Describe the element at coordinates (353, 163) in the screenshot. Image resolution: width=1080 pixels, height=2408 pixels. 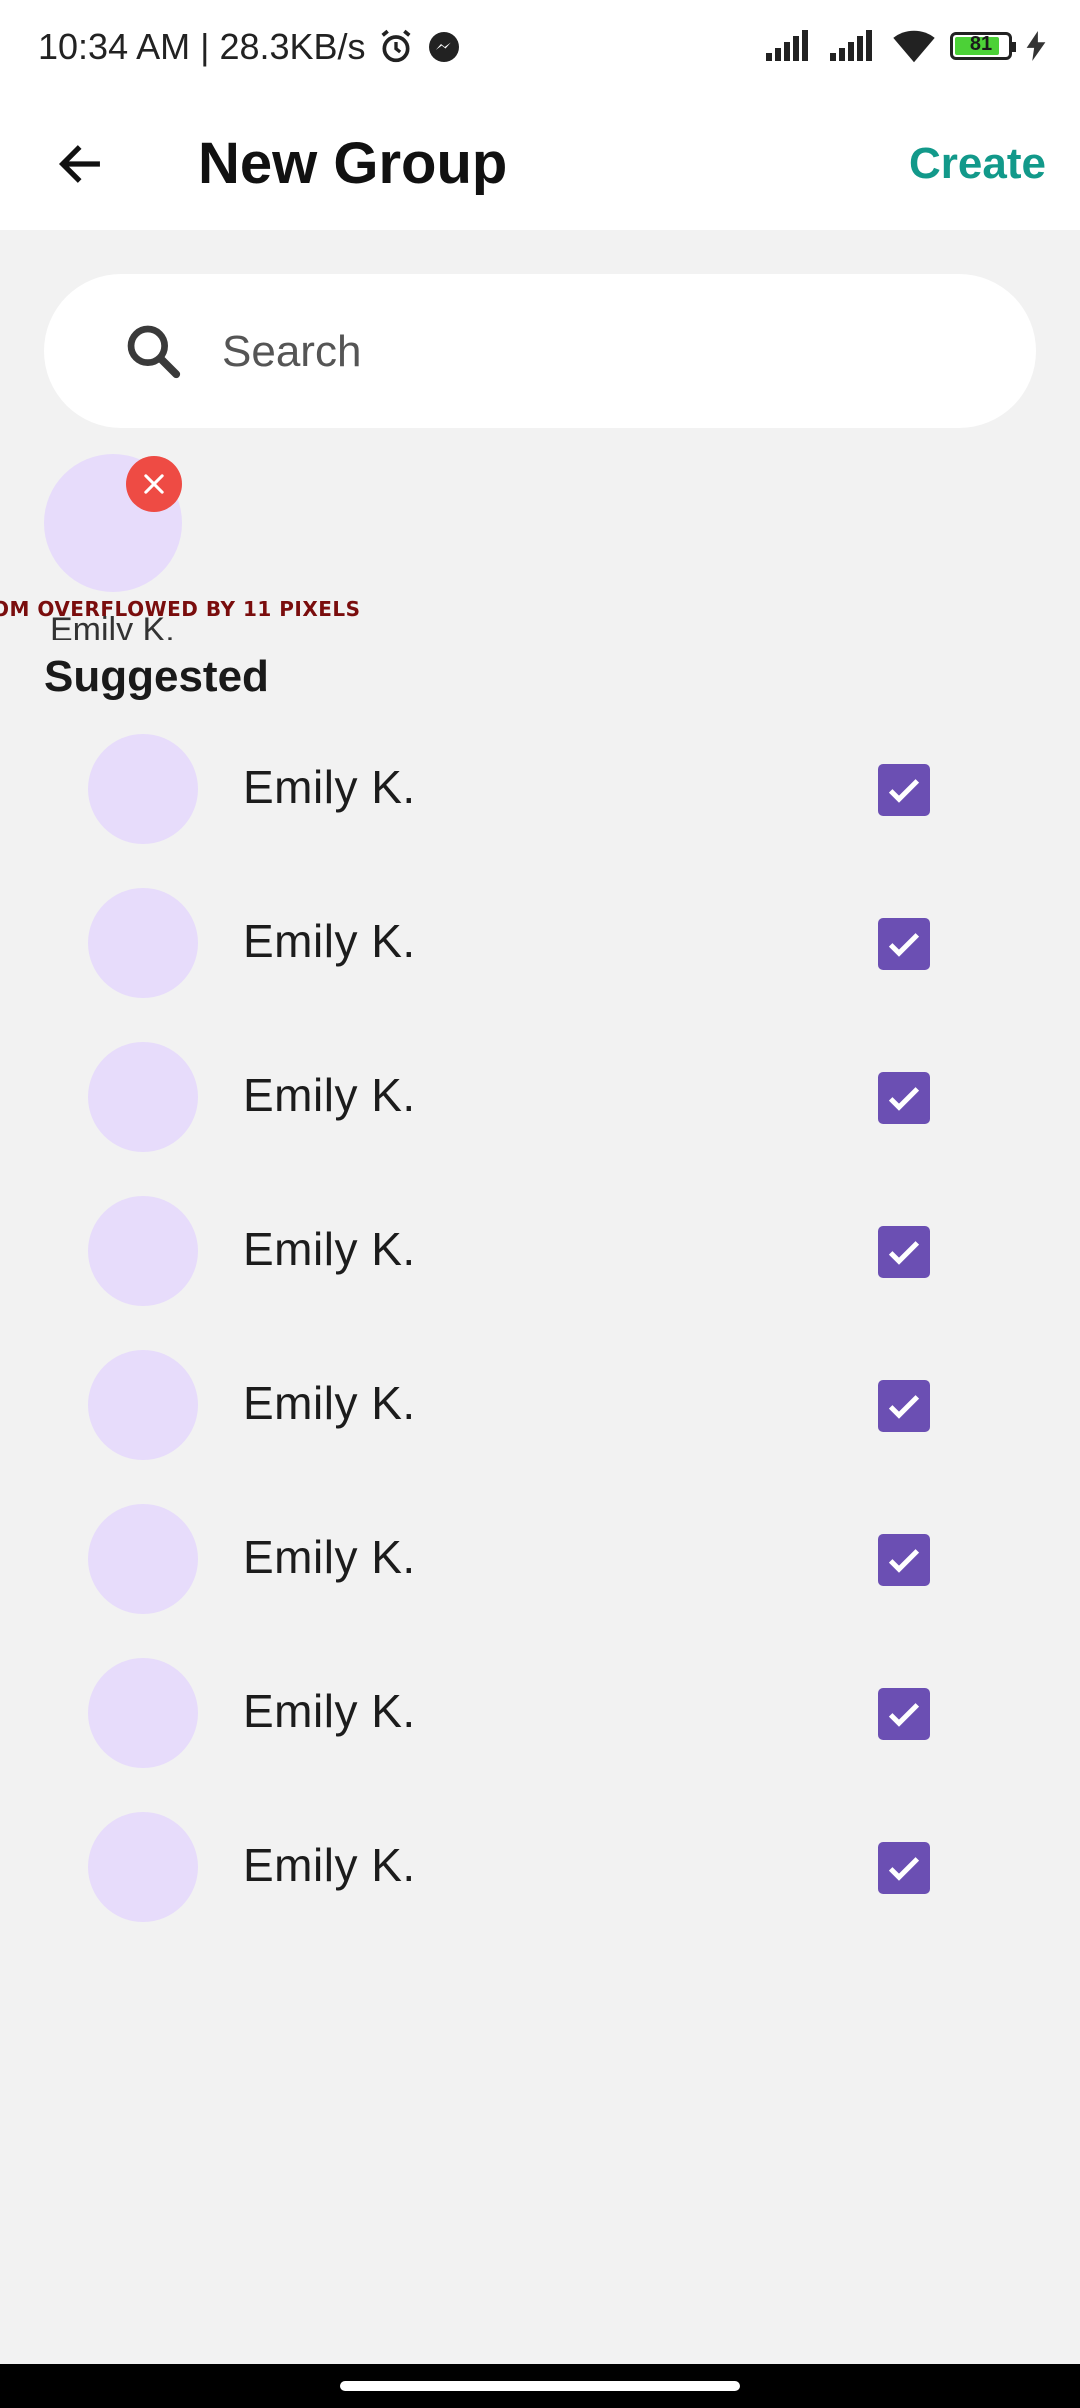
I see `page-title: New Group` at that location.